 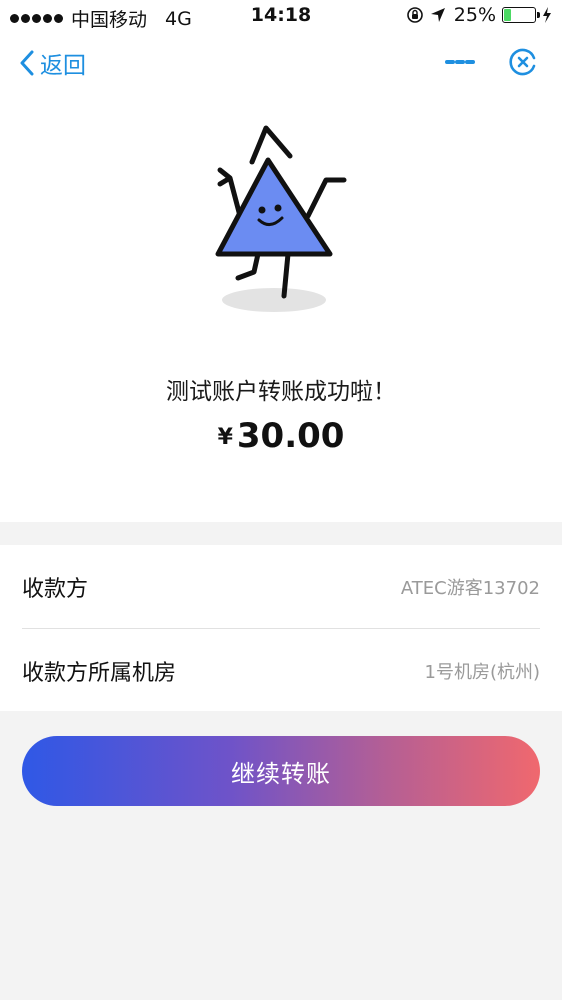 I want to click on back-label: 返回, so click(x=63, y=66).